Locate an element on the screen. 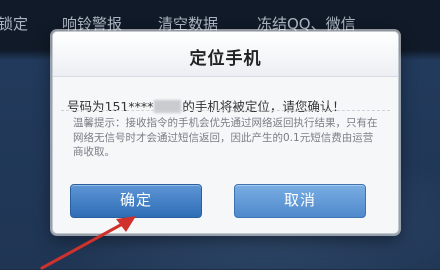  message-prefix: 号码为151**** is located at coordinates (110, 106).